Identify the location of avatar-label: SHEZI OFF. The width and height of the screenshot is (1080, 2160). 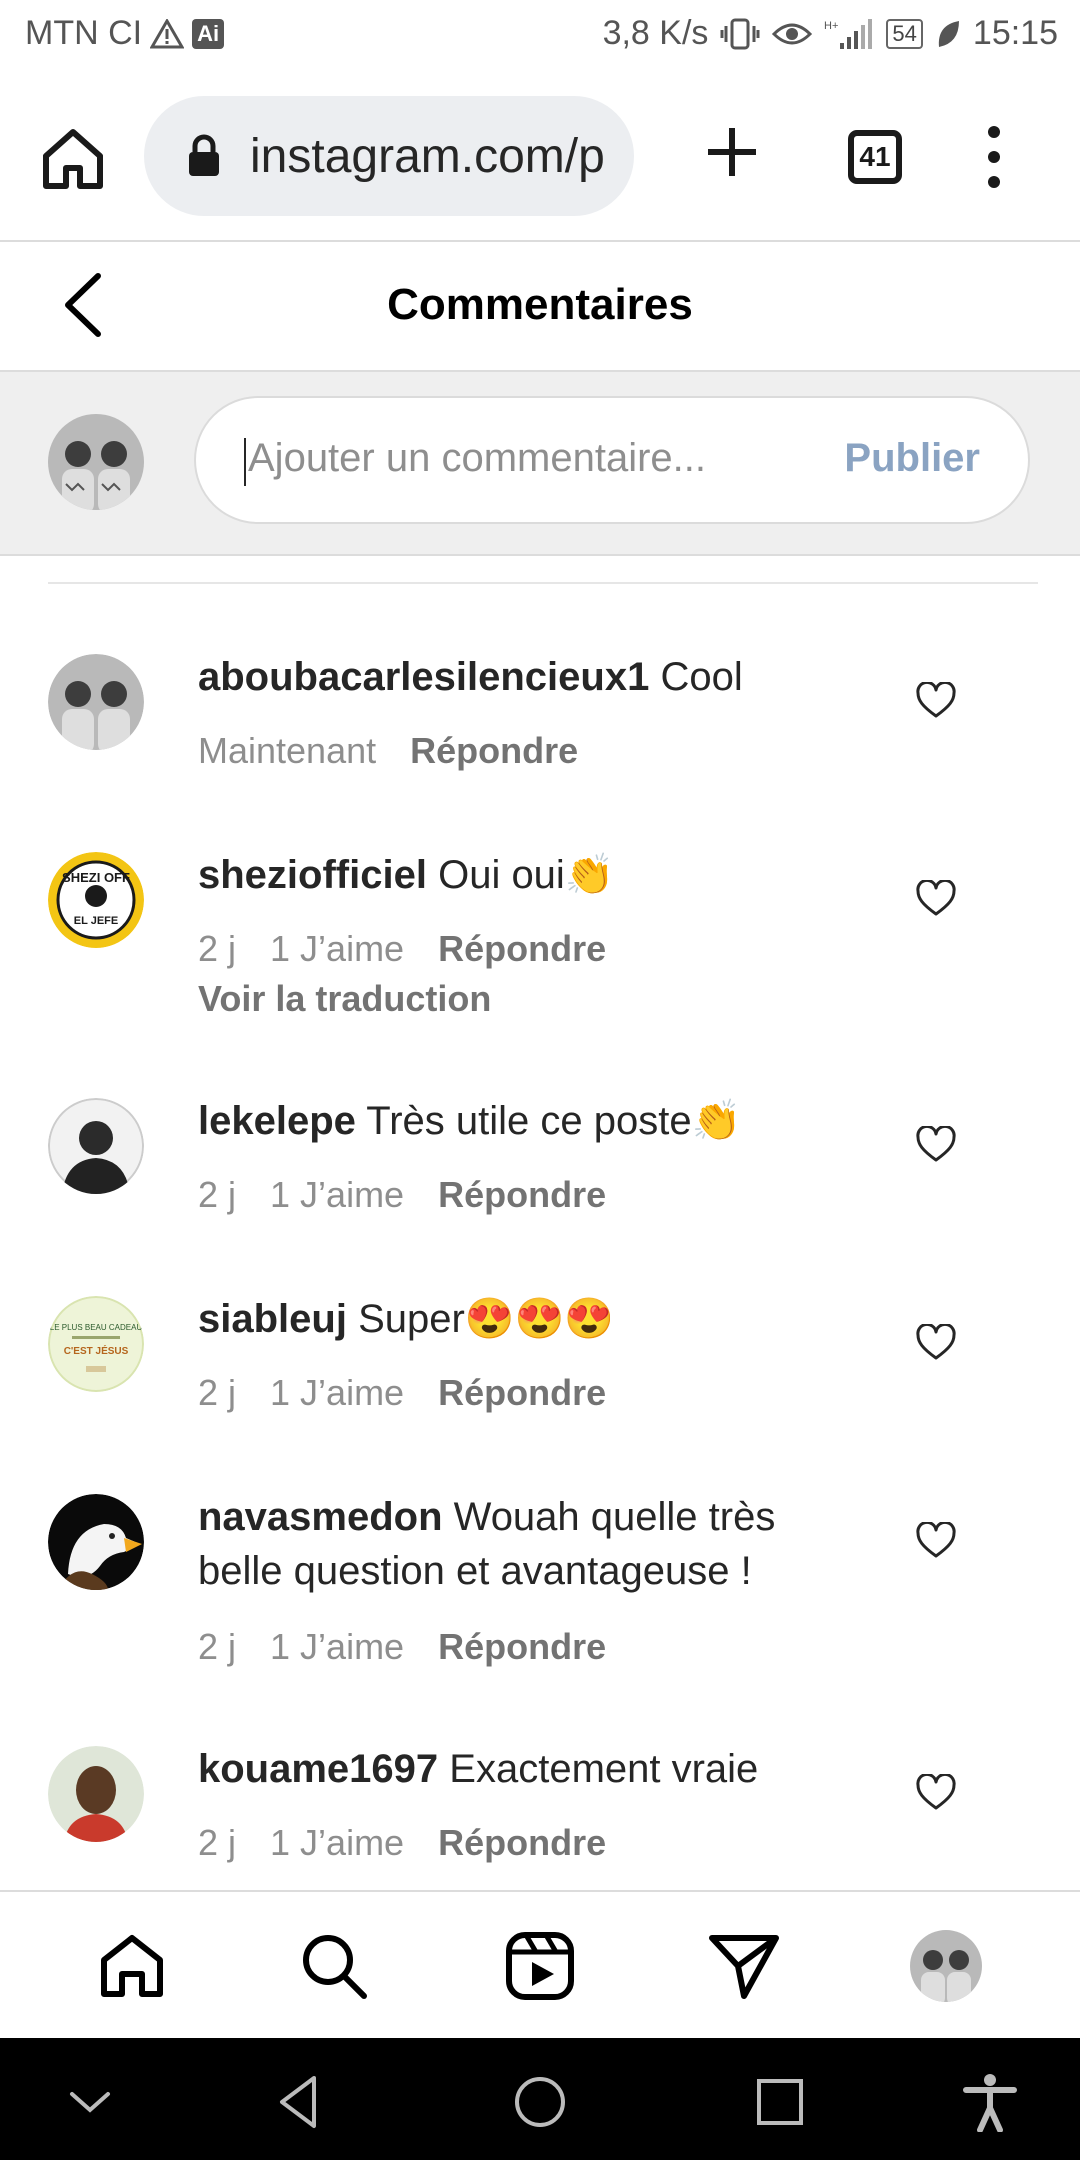
(96, 877).